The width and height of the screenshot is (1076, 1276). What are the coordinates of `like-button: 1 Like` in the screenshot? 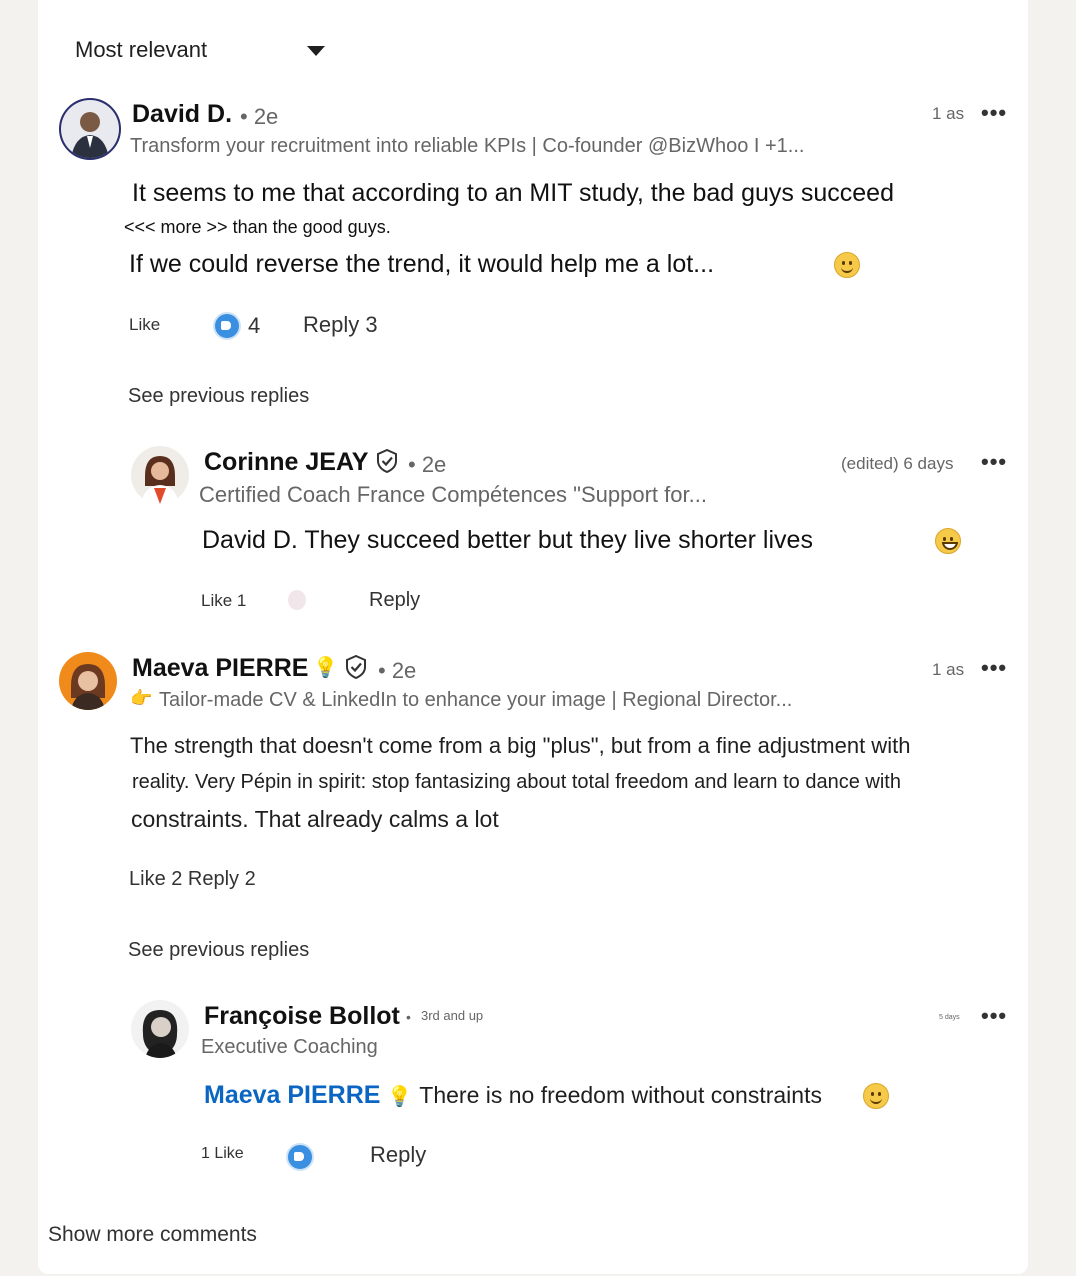 It's located at (222, 1154).